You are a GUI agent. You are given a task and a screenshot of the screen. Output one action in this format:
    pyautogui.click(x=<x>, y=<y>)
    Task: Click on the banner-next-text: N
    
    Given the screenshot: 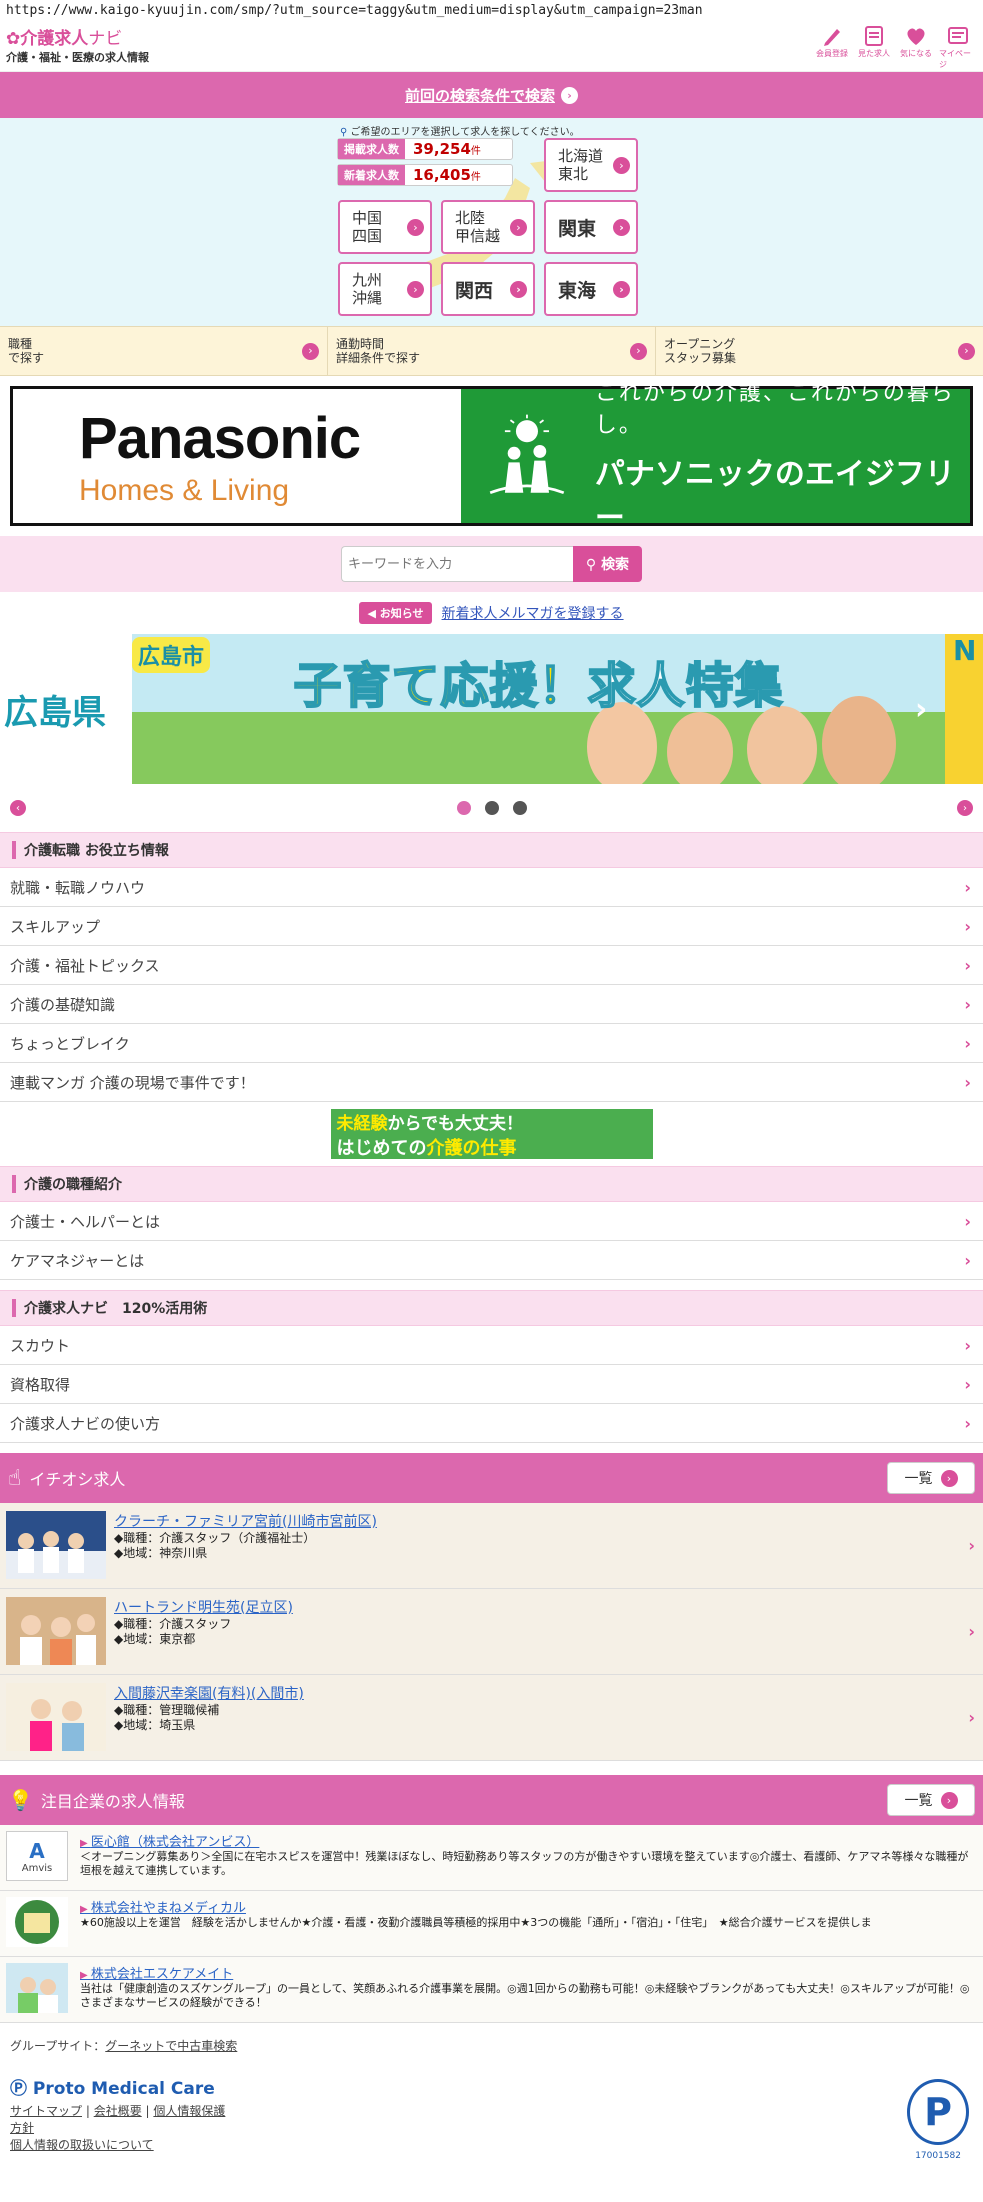 What is the action you would take?
    pyautogui.click(x=965, y=650)
    